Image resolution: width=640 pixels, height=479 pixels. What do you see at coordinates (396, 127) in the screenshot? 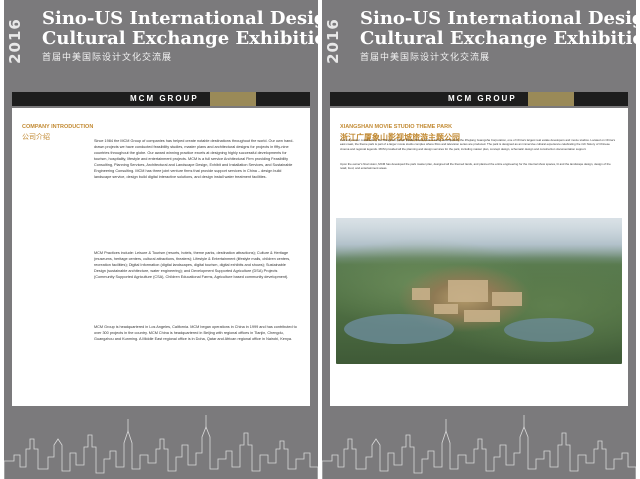
I see `section-heading-en: XIANGSHAN MOVIE STUDIO THEME PARK` at bounding box center [396, 127].